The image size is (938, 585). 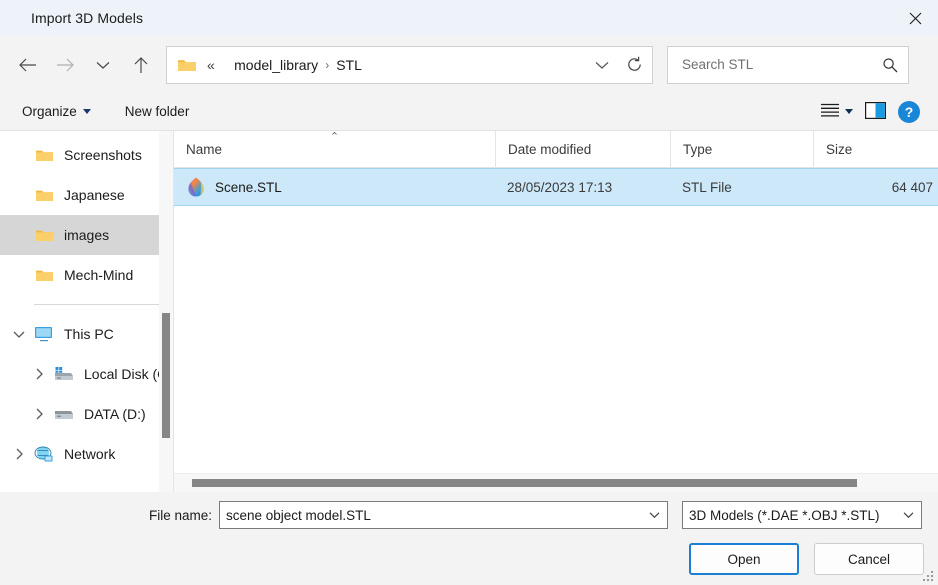 What do you see at coordinates (166, 311) in the screenshot?
I see `sidebar-vertical-scrollbar` at bounding box center [166, 311].